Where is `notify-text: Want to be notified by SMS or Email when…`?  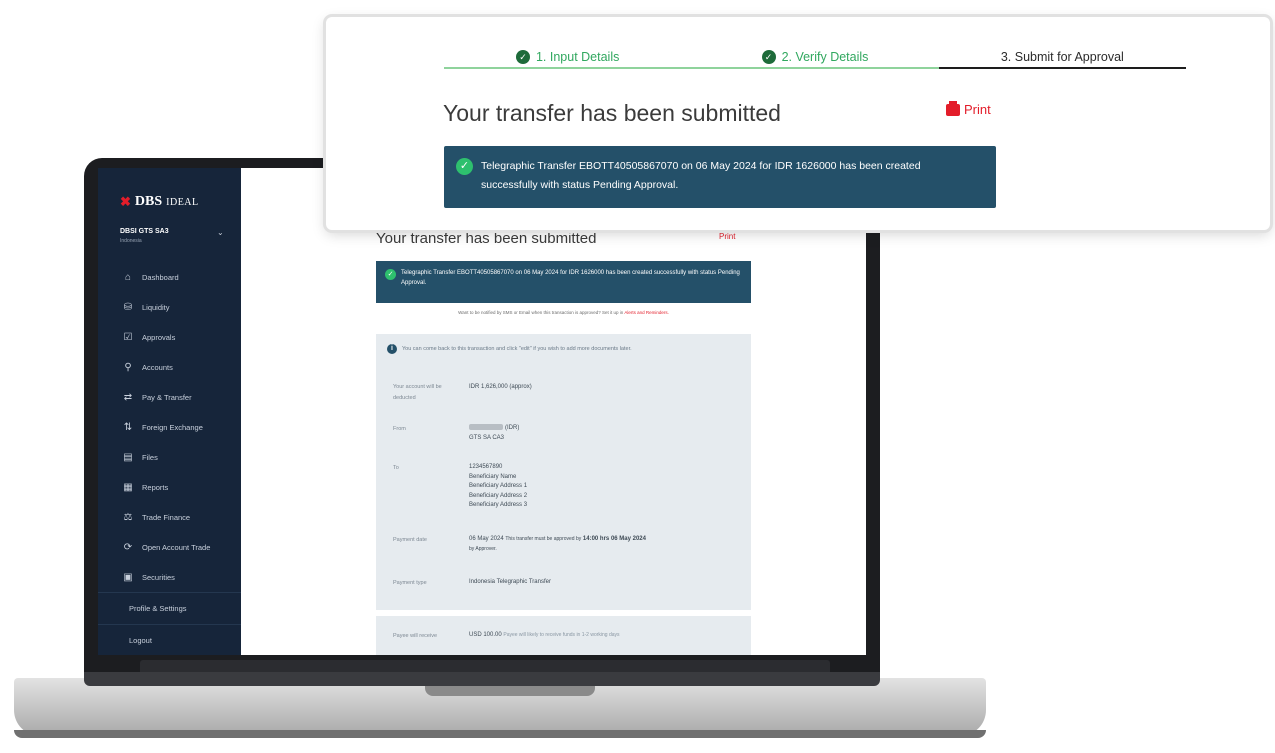 notify-text: Want to be notified by SMS or Email when… is located at coordinates (563, 312).